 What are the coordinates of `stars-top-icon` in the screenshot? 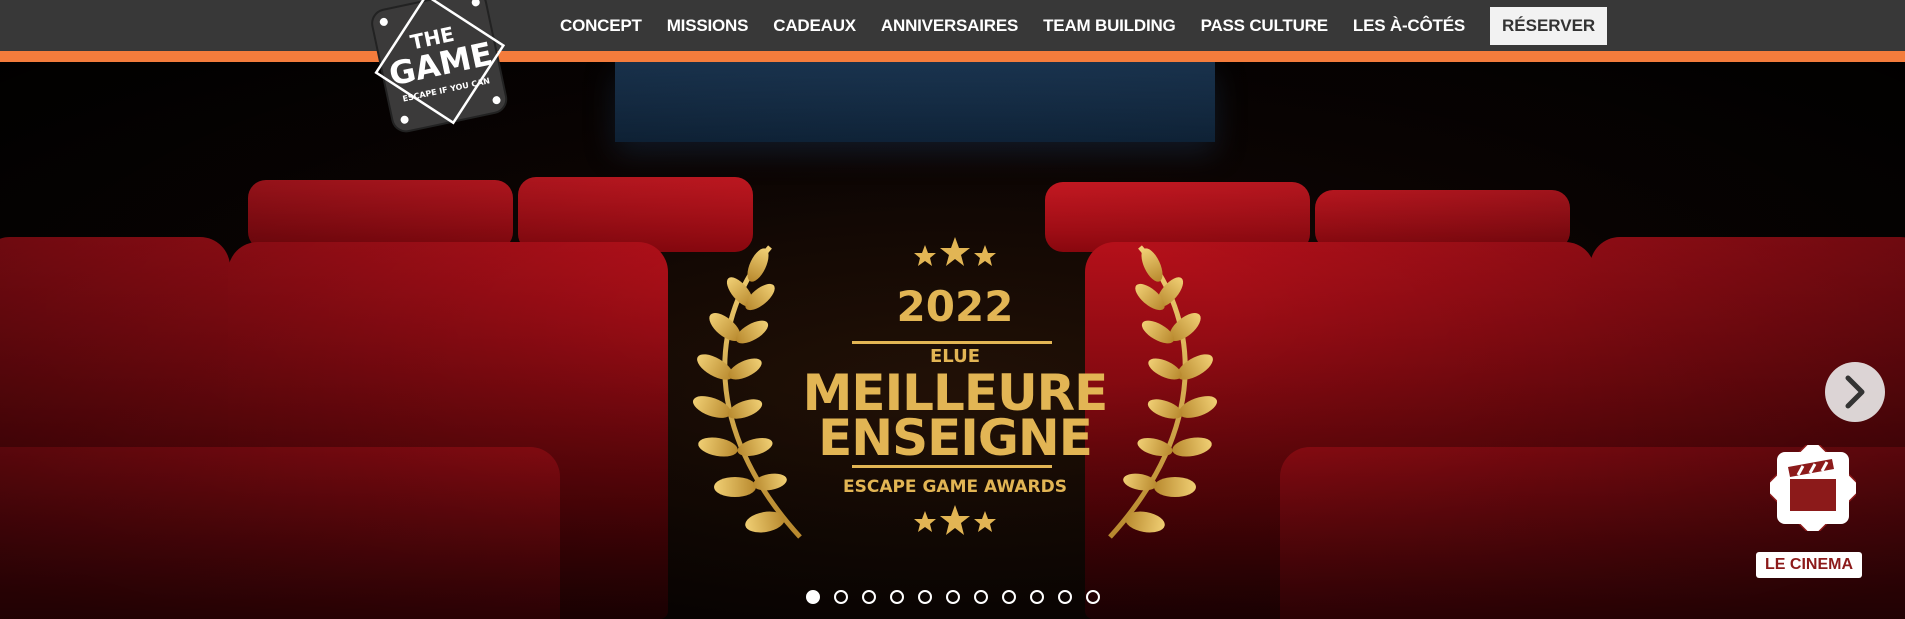 It's located at (955, 251).